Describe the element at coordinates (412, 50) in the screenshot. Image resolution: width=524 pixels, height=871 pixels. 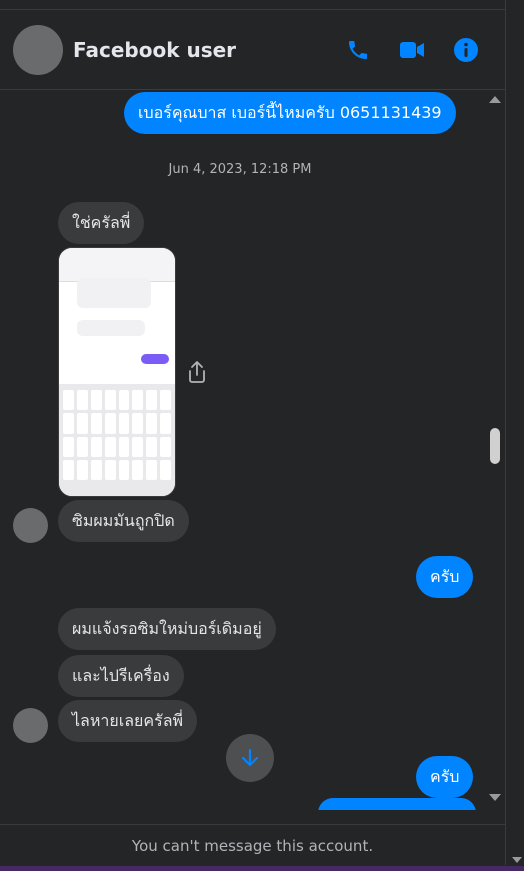
I see `video-icon` at that location.